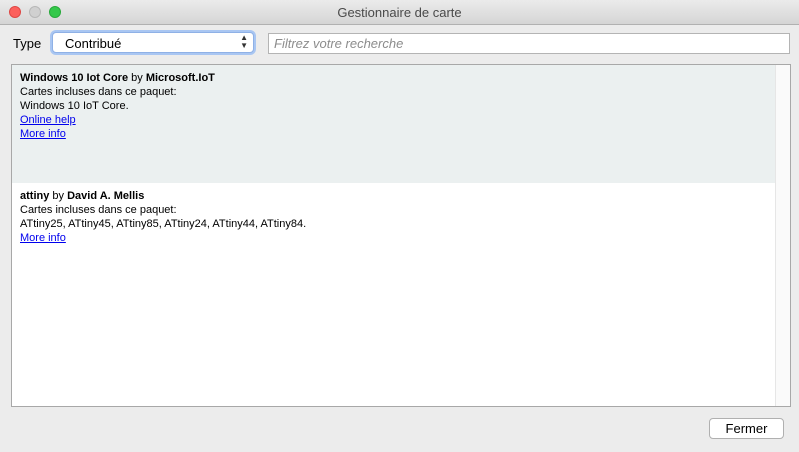  What do you see at coordinates (393, 78) in the screenshot?
I see `package-header: Windows 10 Iot Core by Microsoft.IoT` at bounding box center [393, 78].